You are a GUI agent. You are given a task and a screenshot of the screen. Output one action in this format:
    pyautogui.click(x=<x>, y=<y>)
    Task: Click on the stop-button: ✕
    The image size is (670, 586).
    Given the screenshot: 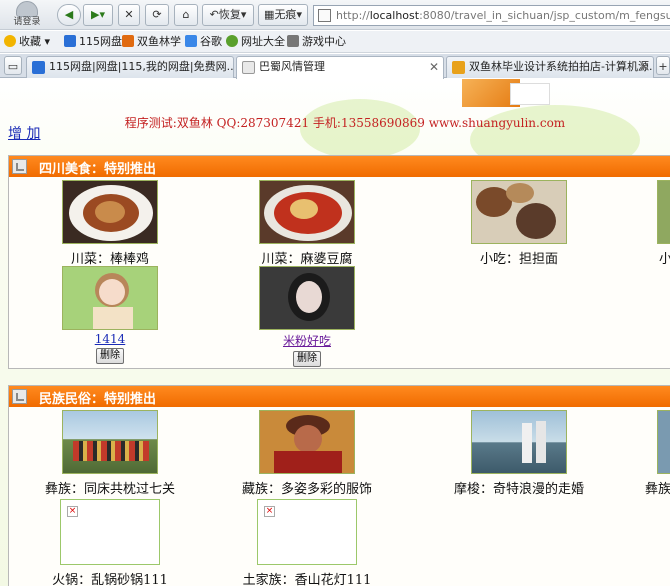 What is the action you would take?
    pyautogui.click(x=129, y=15)
    